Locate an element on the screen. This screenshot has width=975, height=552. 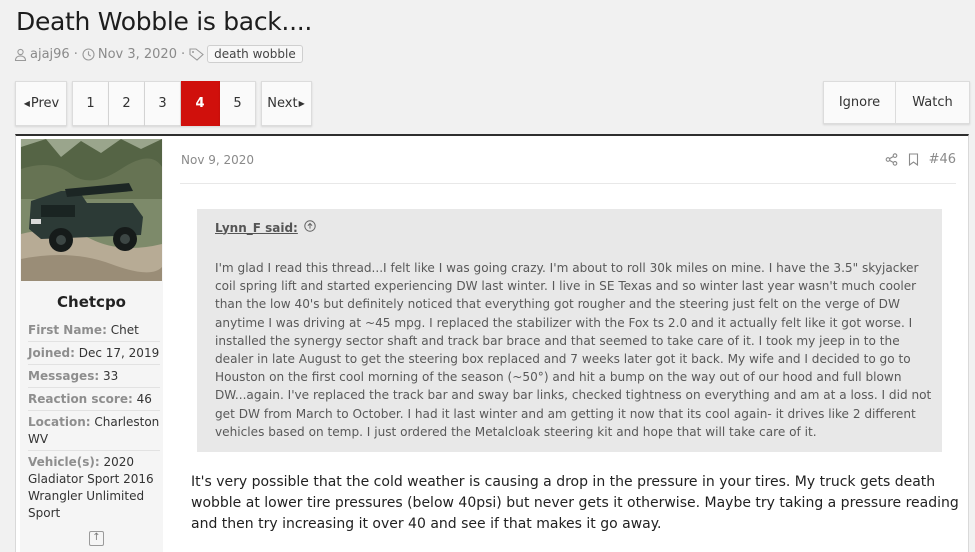
chevron-right-icon: ▶ is located at coordinates (301, 103).